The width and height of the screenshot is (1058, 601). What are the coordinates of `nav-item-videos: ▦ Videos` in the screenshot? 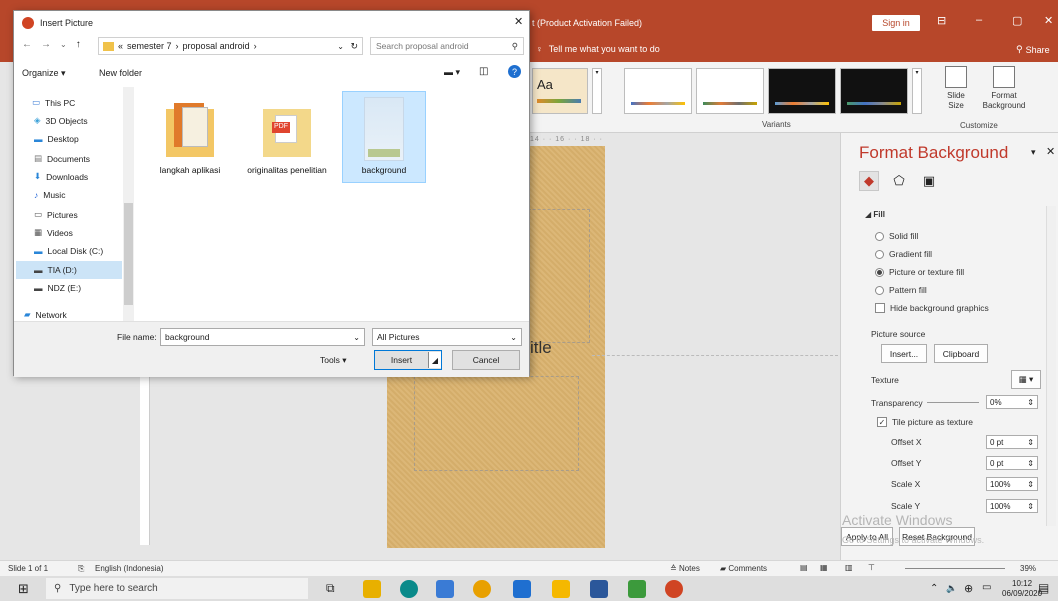 It's located at (53, 232).